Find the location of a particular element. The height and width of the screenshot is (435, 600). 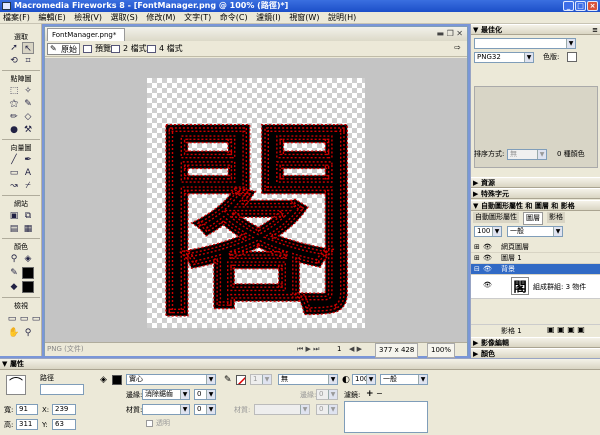

special-chars-panel-header: ▶ 特殊字元 is located at coordinates (535, 193).